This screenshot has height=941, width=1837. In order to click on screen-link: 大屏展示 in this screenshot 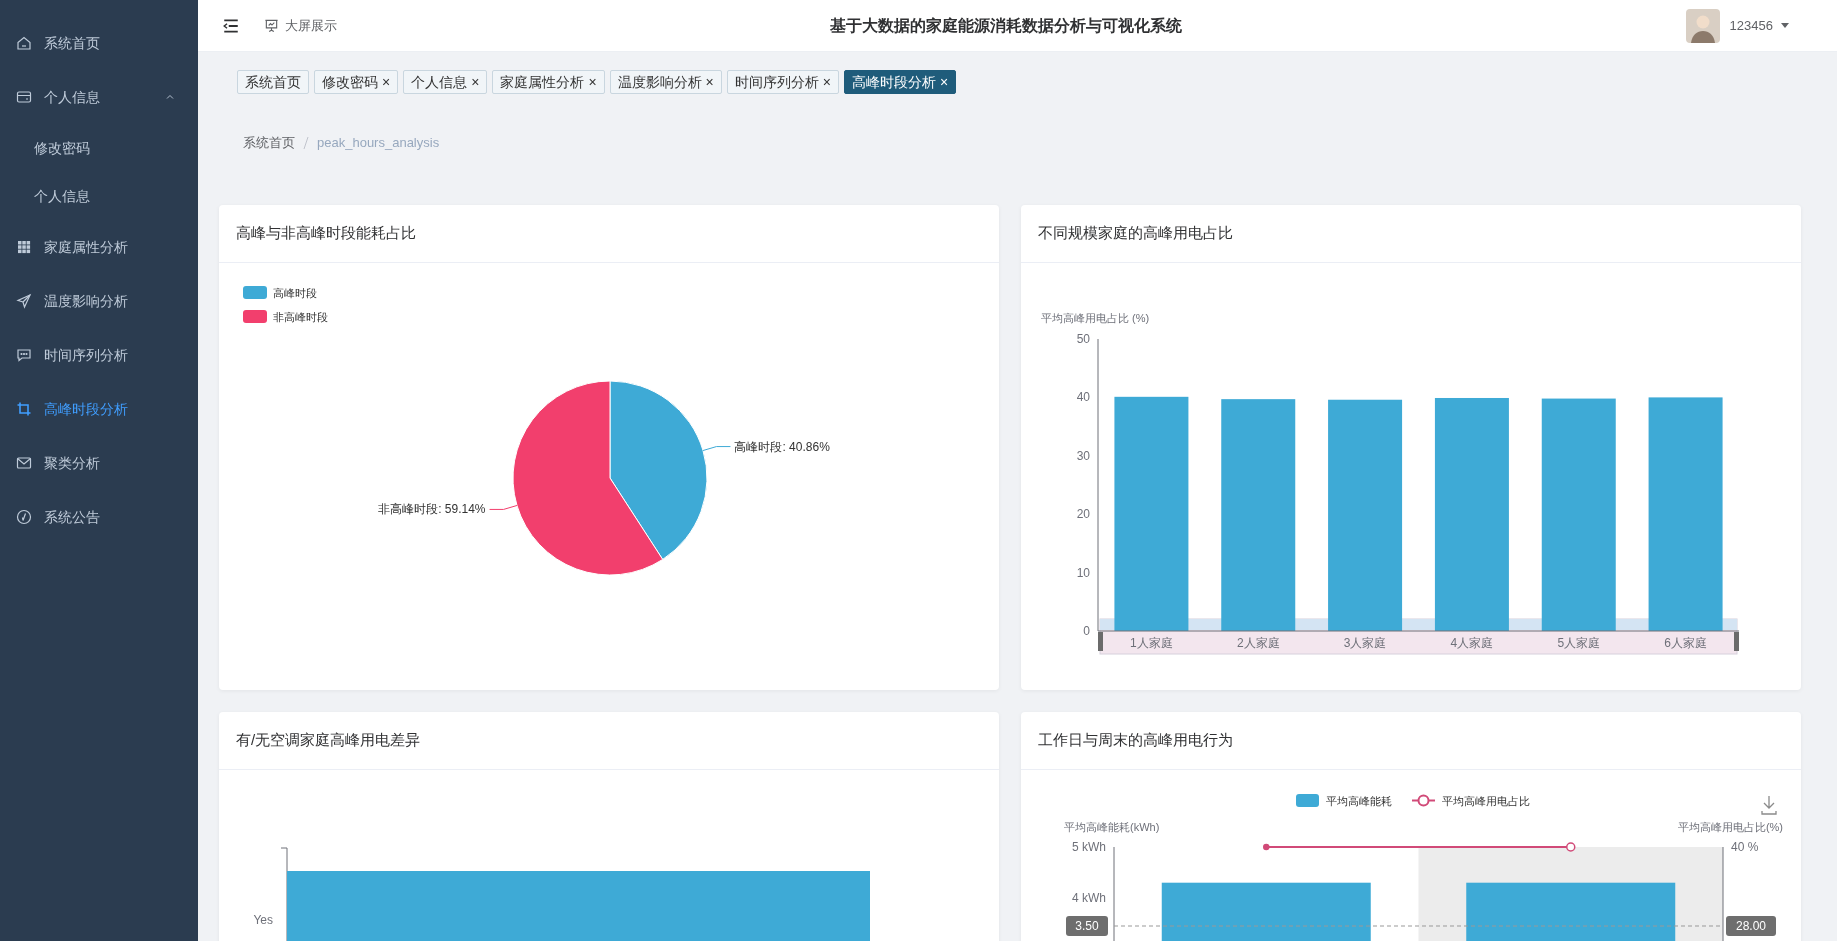, I will do `click(300, 25)`.